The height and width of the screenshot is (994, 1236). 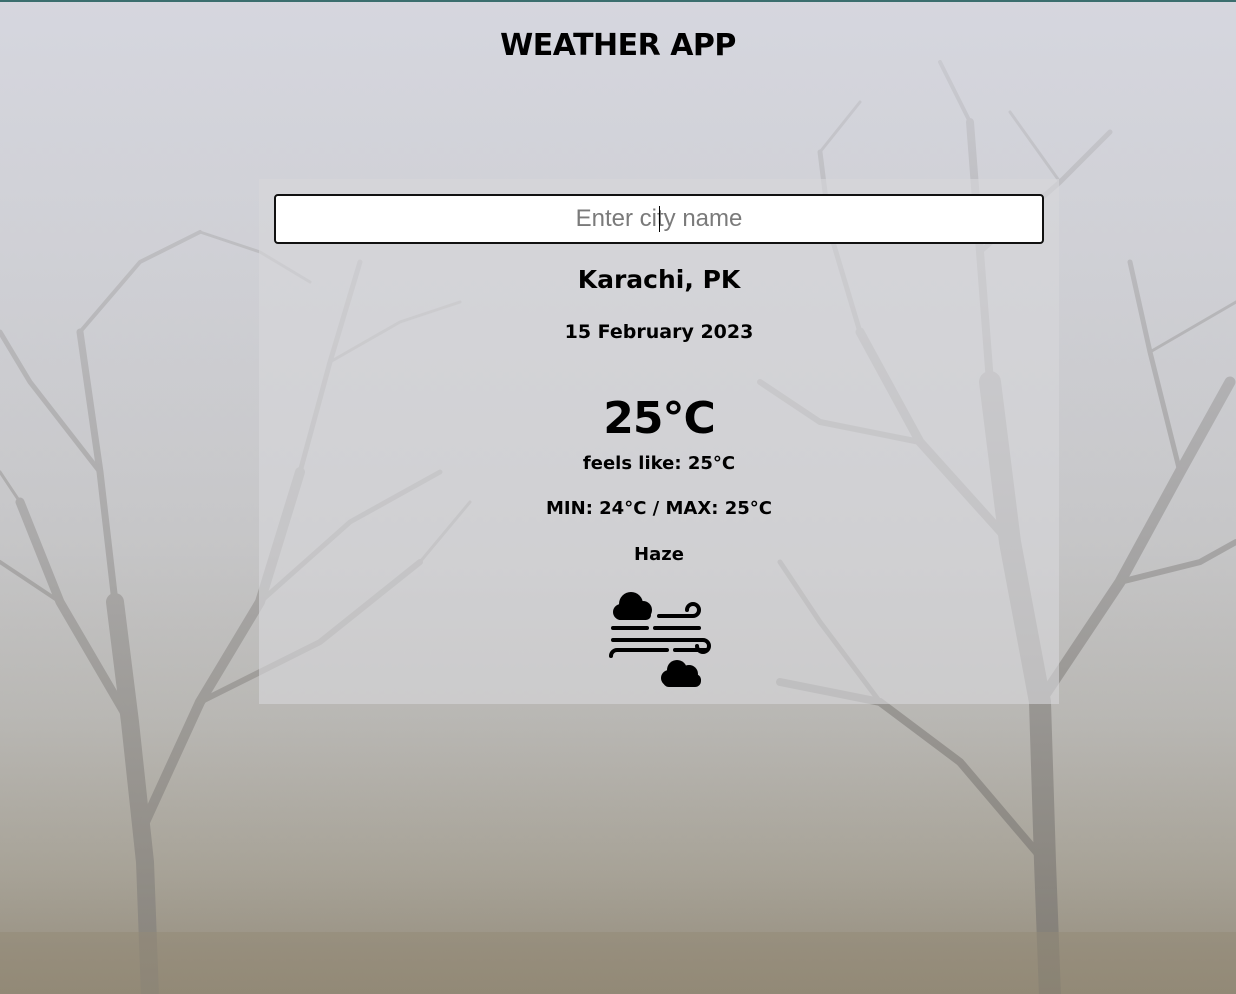 What do you see at coordinates (632, 463) in the screenshot?
I see `feels-like-label: feels like:` at bounding box center [632, 463].